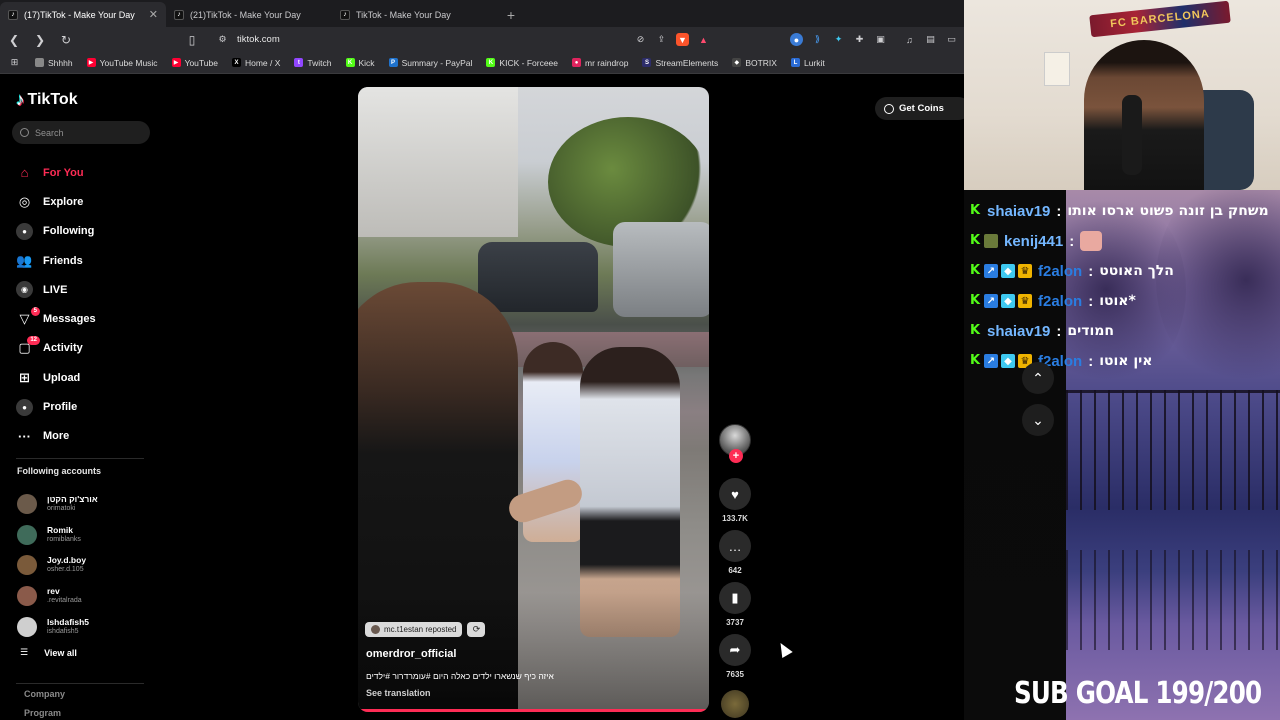  I want to click on extension-icon: ●, so click(796, 39).